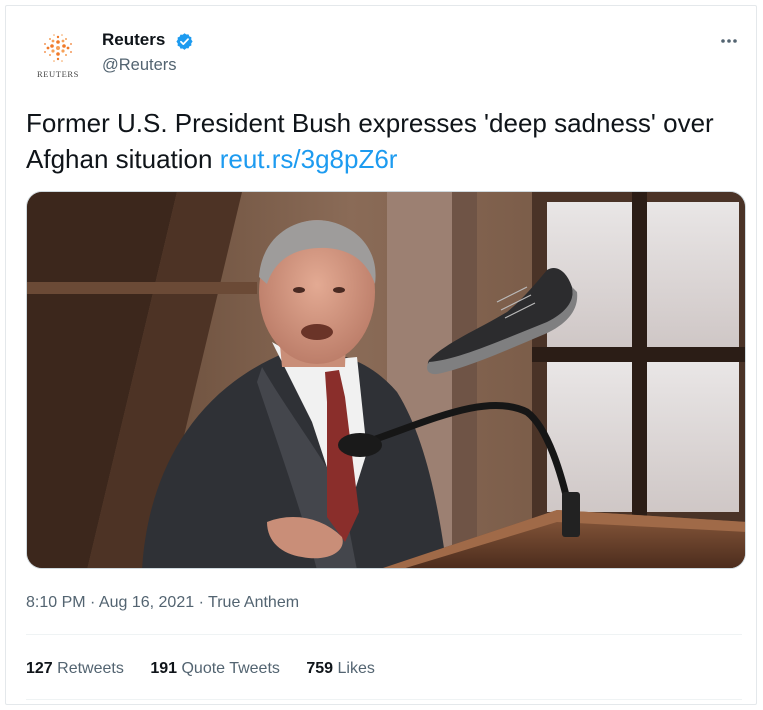  Describe the element at coordinates (58, 48) in the screenshot. I see `reuters-dot-logo-icon` at that location.